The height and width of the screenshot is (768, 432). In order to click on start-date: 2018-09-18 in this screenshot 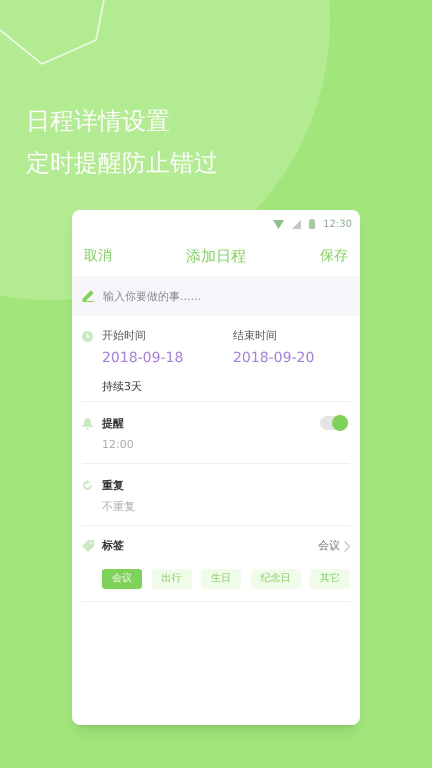, I will do `click(167, 358)`.